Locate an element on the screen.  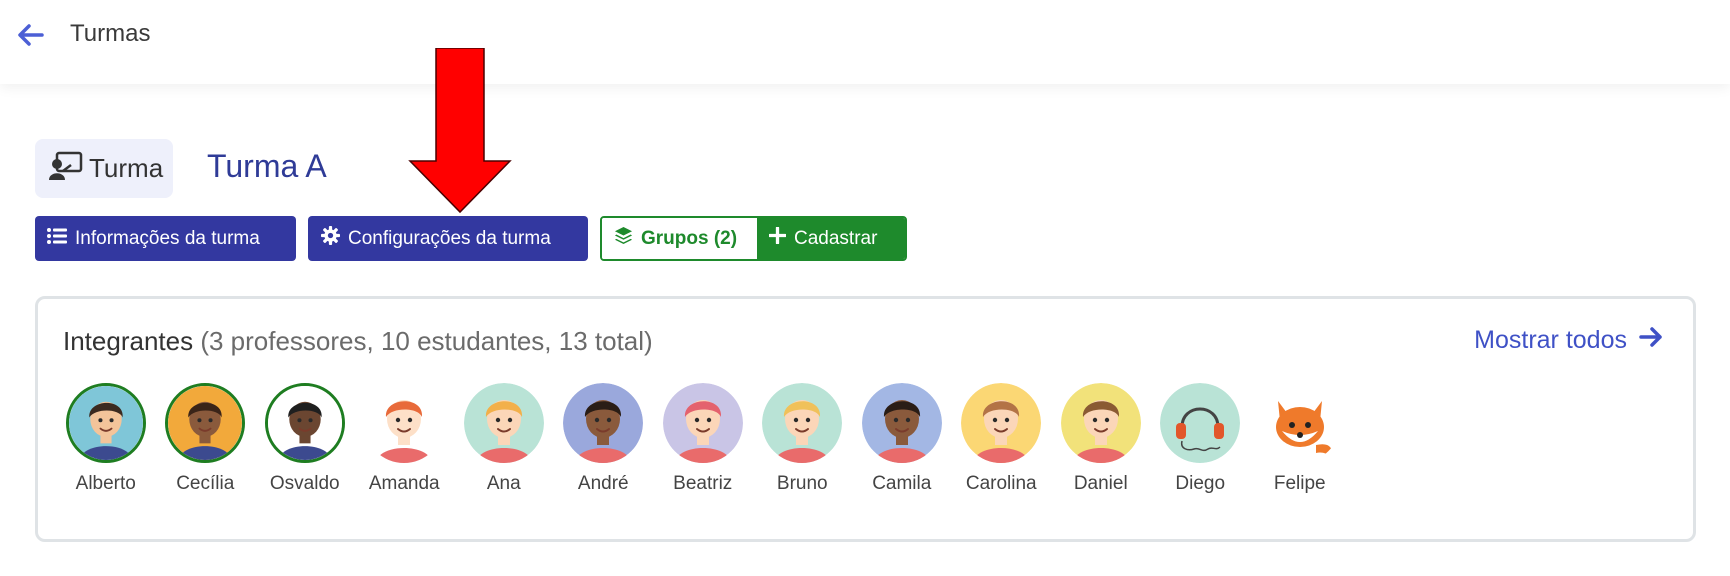
member-name: Daniel is located at coordinates (1100, 483).